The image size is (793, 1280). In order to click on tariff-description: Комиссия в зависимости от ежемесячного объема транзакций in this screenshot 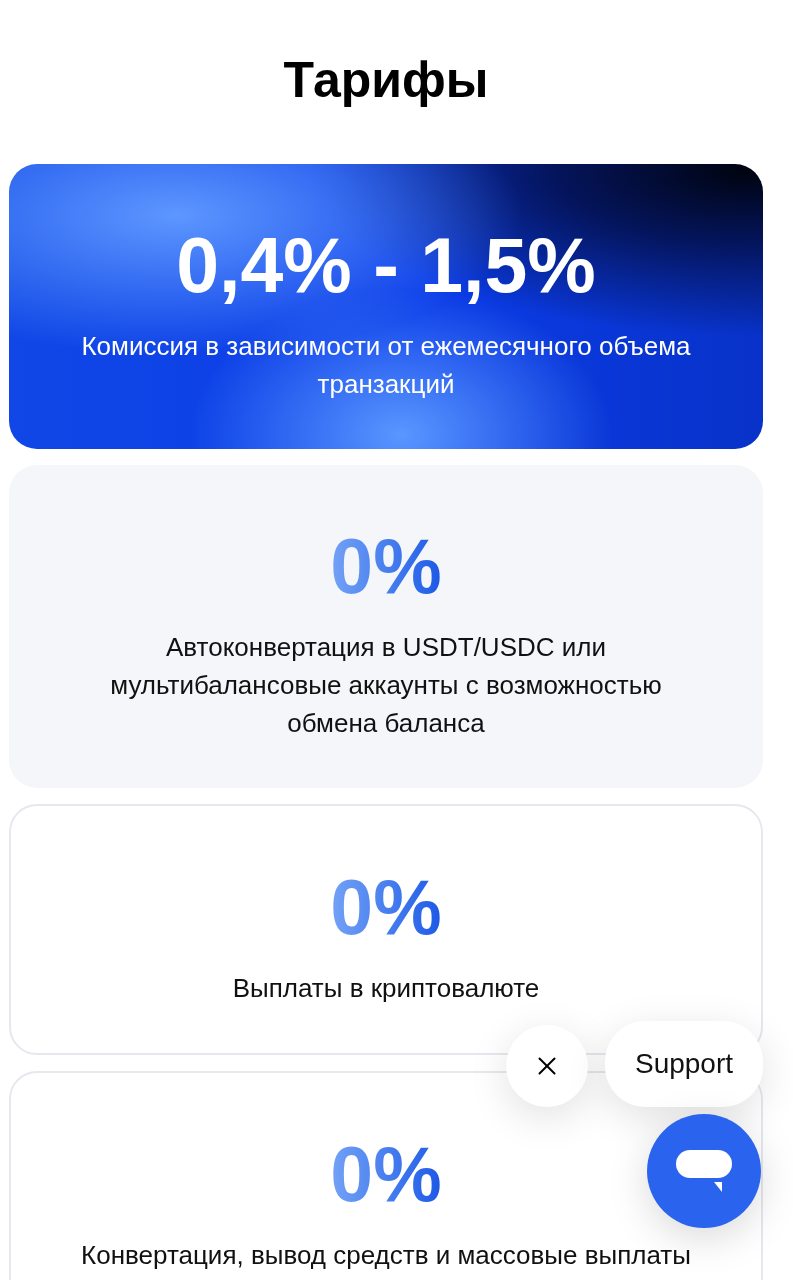, I will do `click(386, 365)`.